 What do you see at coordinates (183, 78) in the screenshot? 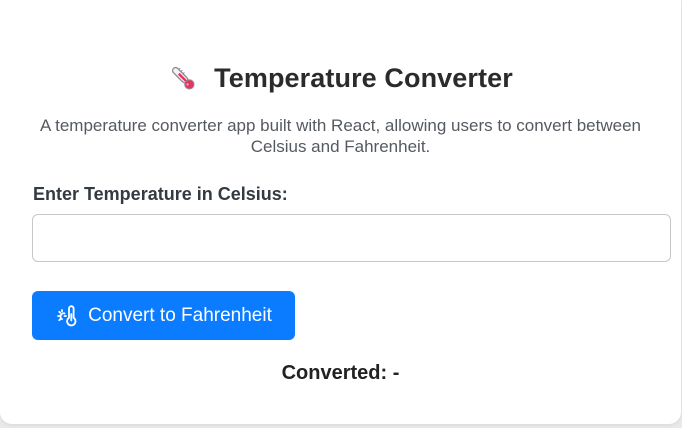
I see `thermometer-icon` at bounding box center [183, 78].